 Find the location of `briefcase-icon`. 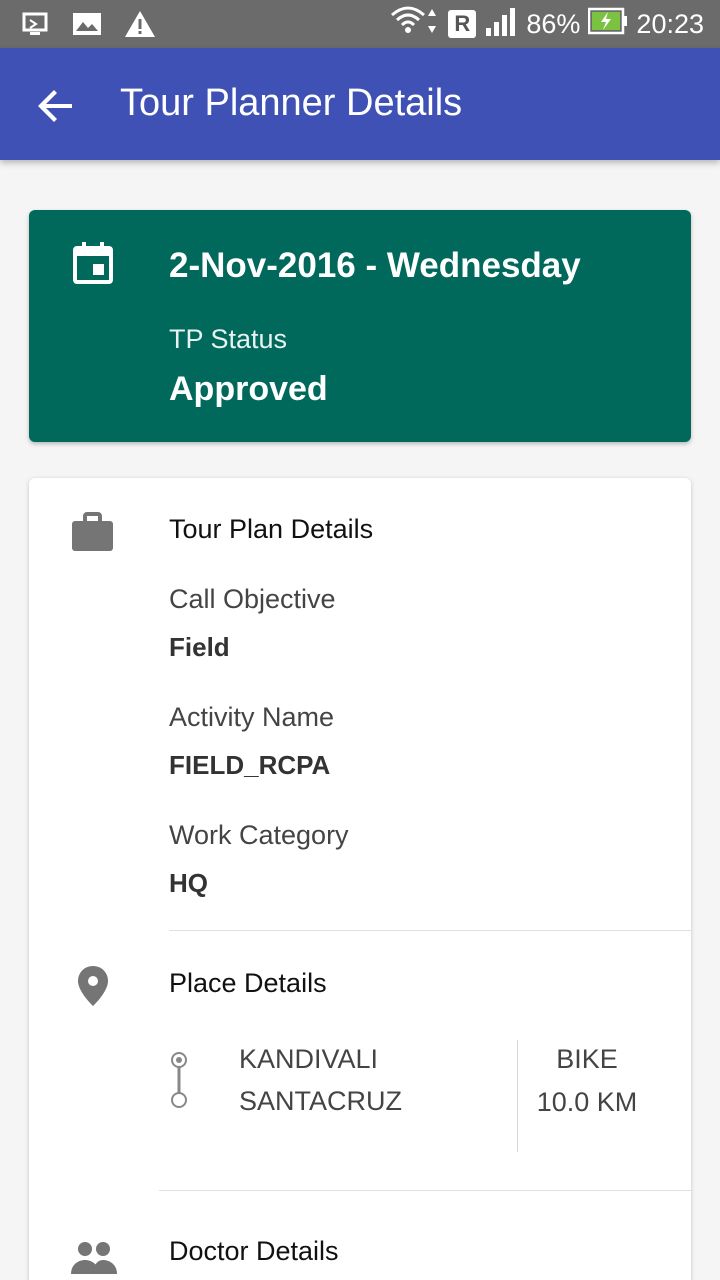

briefcase-icon is located at coordinates (93, 532).